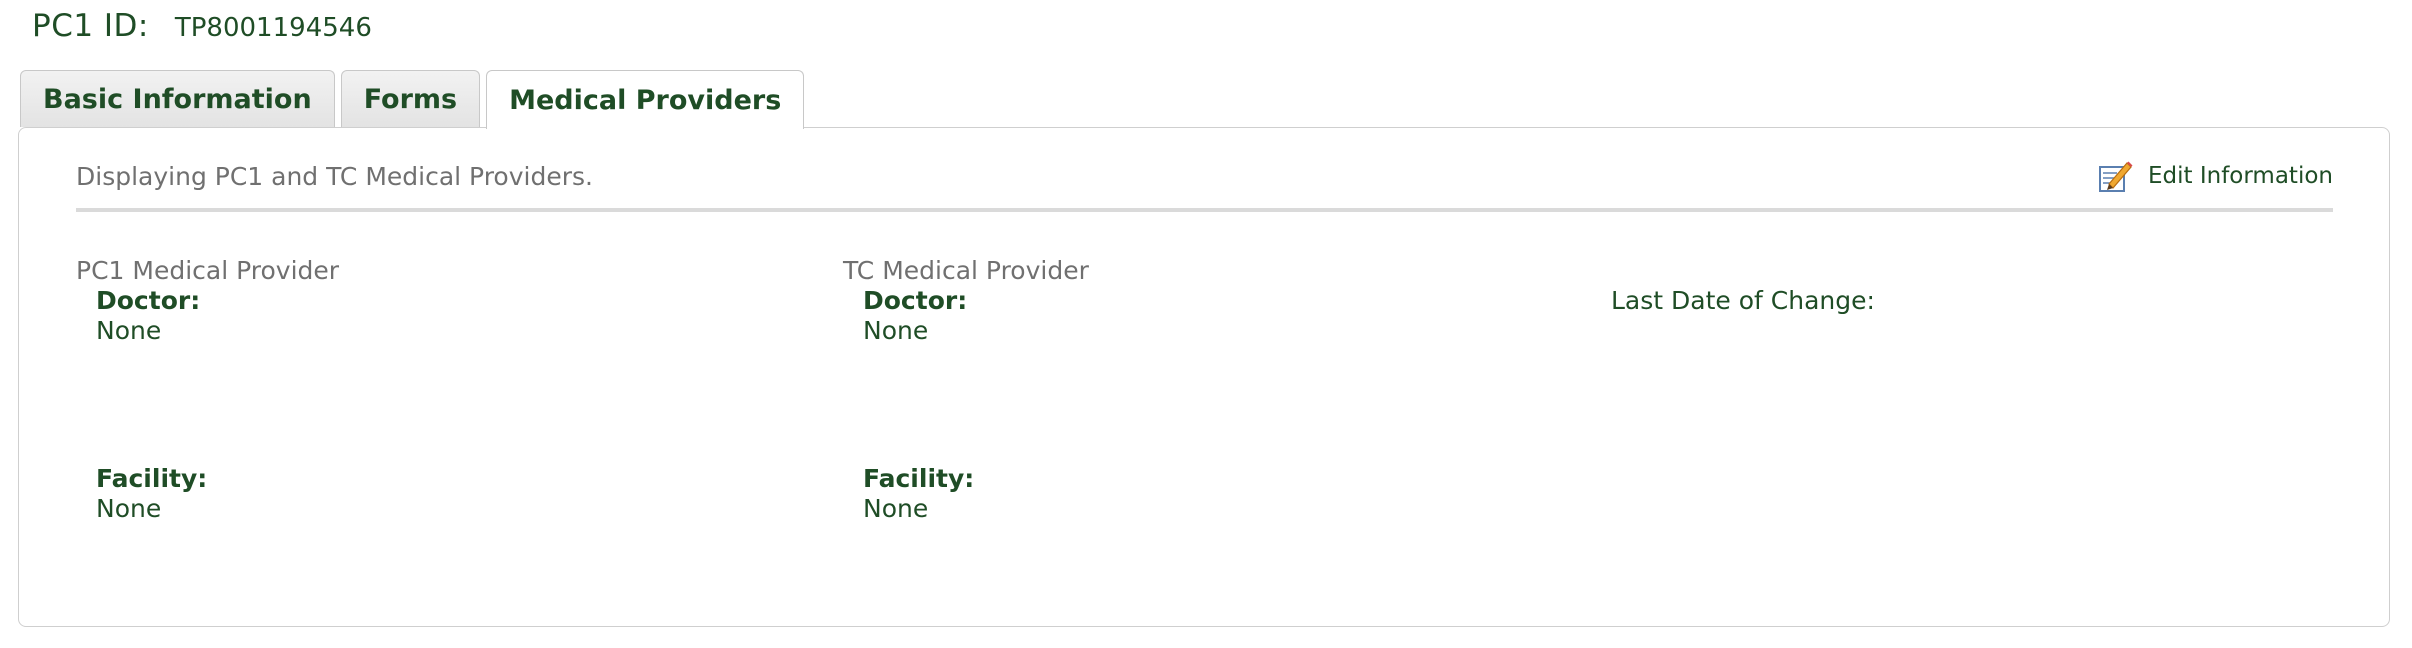 The width and height of the screenshot is (2412, 648). I want to click on pc1-doctor-field: Doctor: None, so click(426, 316).